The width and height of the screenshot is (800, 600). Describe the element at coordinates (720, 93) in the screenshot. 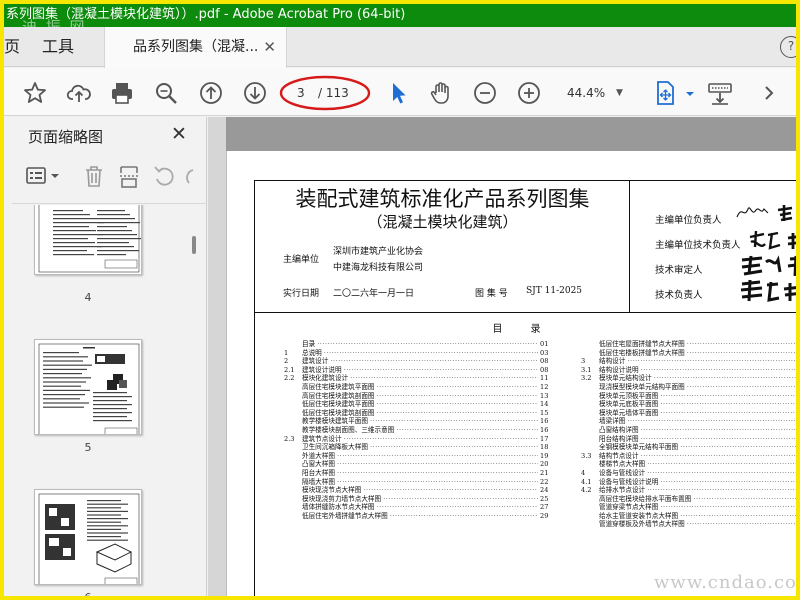

I see `scan-icon` at that location.